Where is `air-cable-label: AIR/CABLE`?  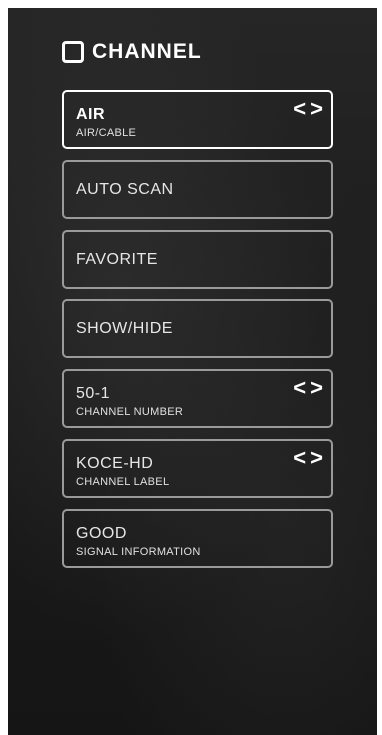
air-cable-label: AIR/CABLE is located at coordinates (106, 133).